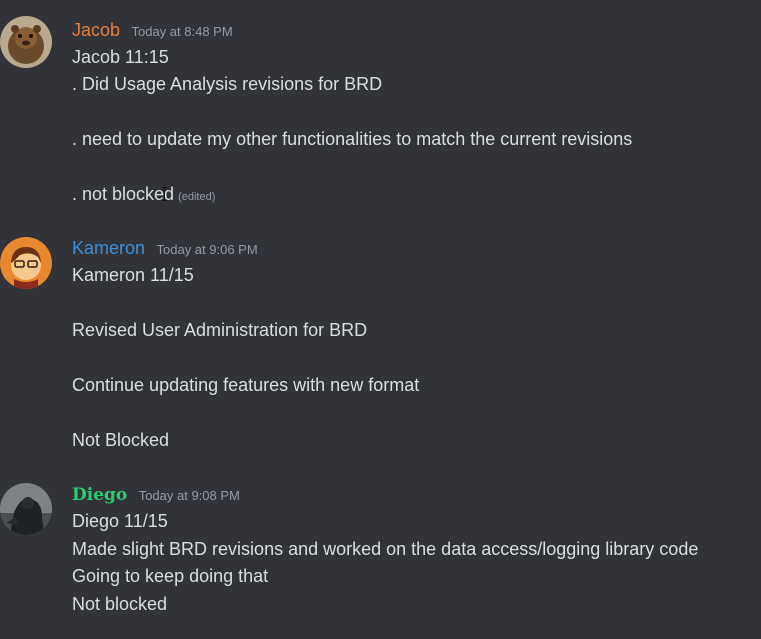 This screenshot has height=639, width=761. I want to click on avatar-diego-image, so click(26, 509).